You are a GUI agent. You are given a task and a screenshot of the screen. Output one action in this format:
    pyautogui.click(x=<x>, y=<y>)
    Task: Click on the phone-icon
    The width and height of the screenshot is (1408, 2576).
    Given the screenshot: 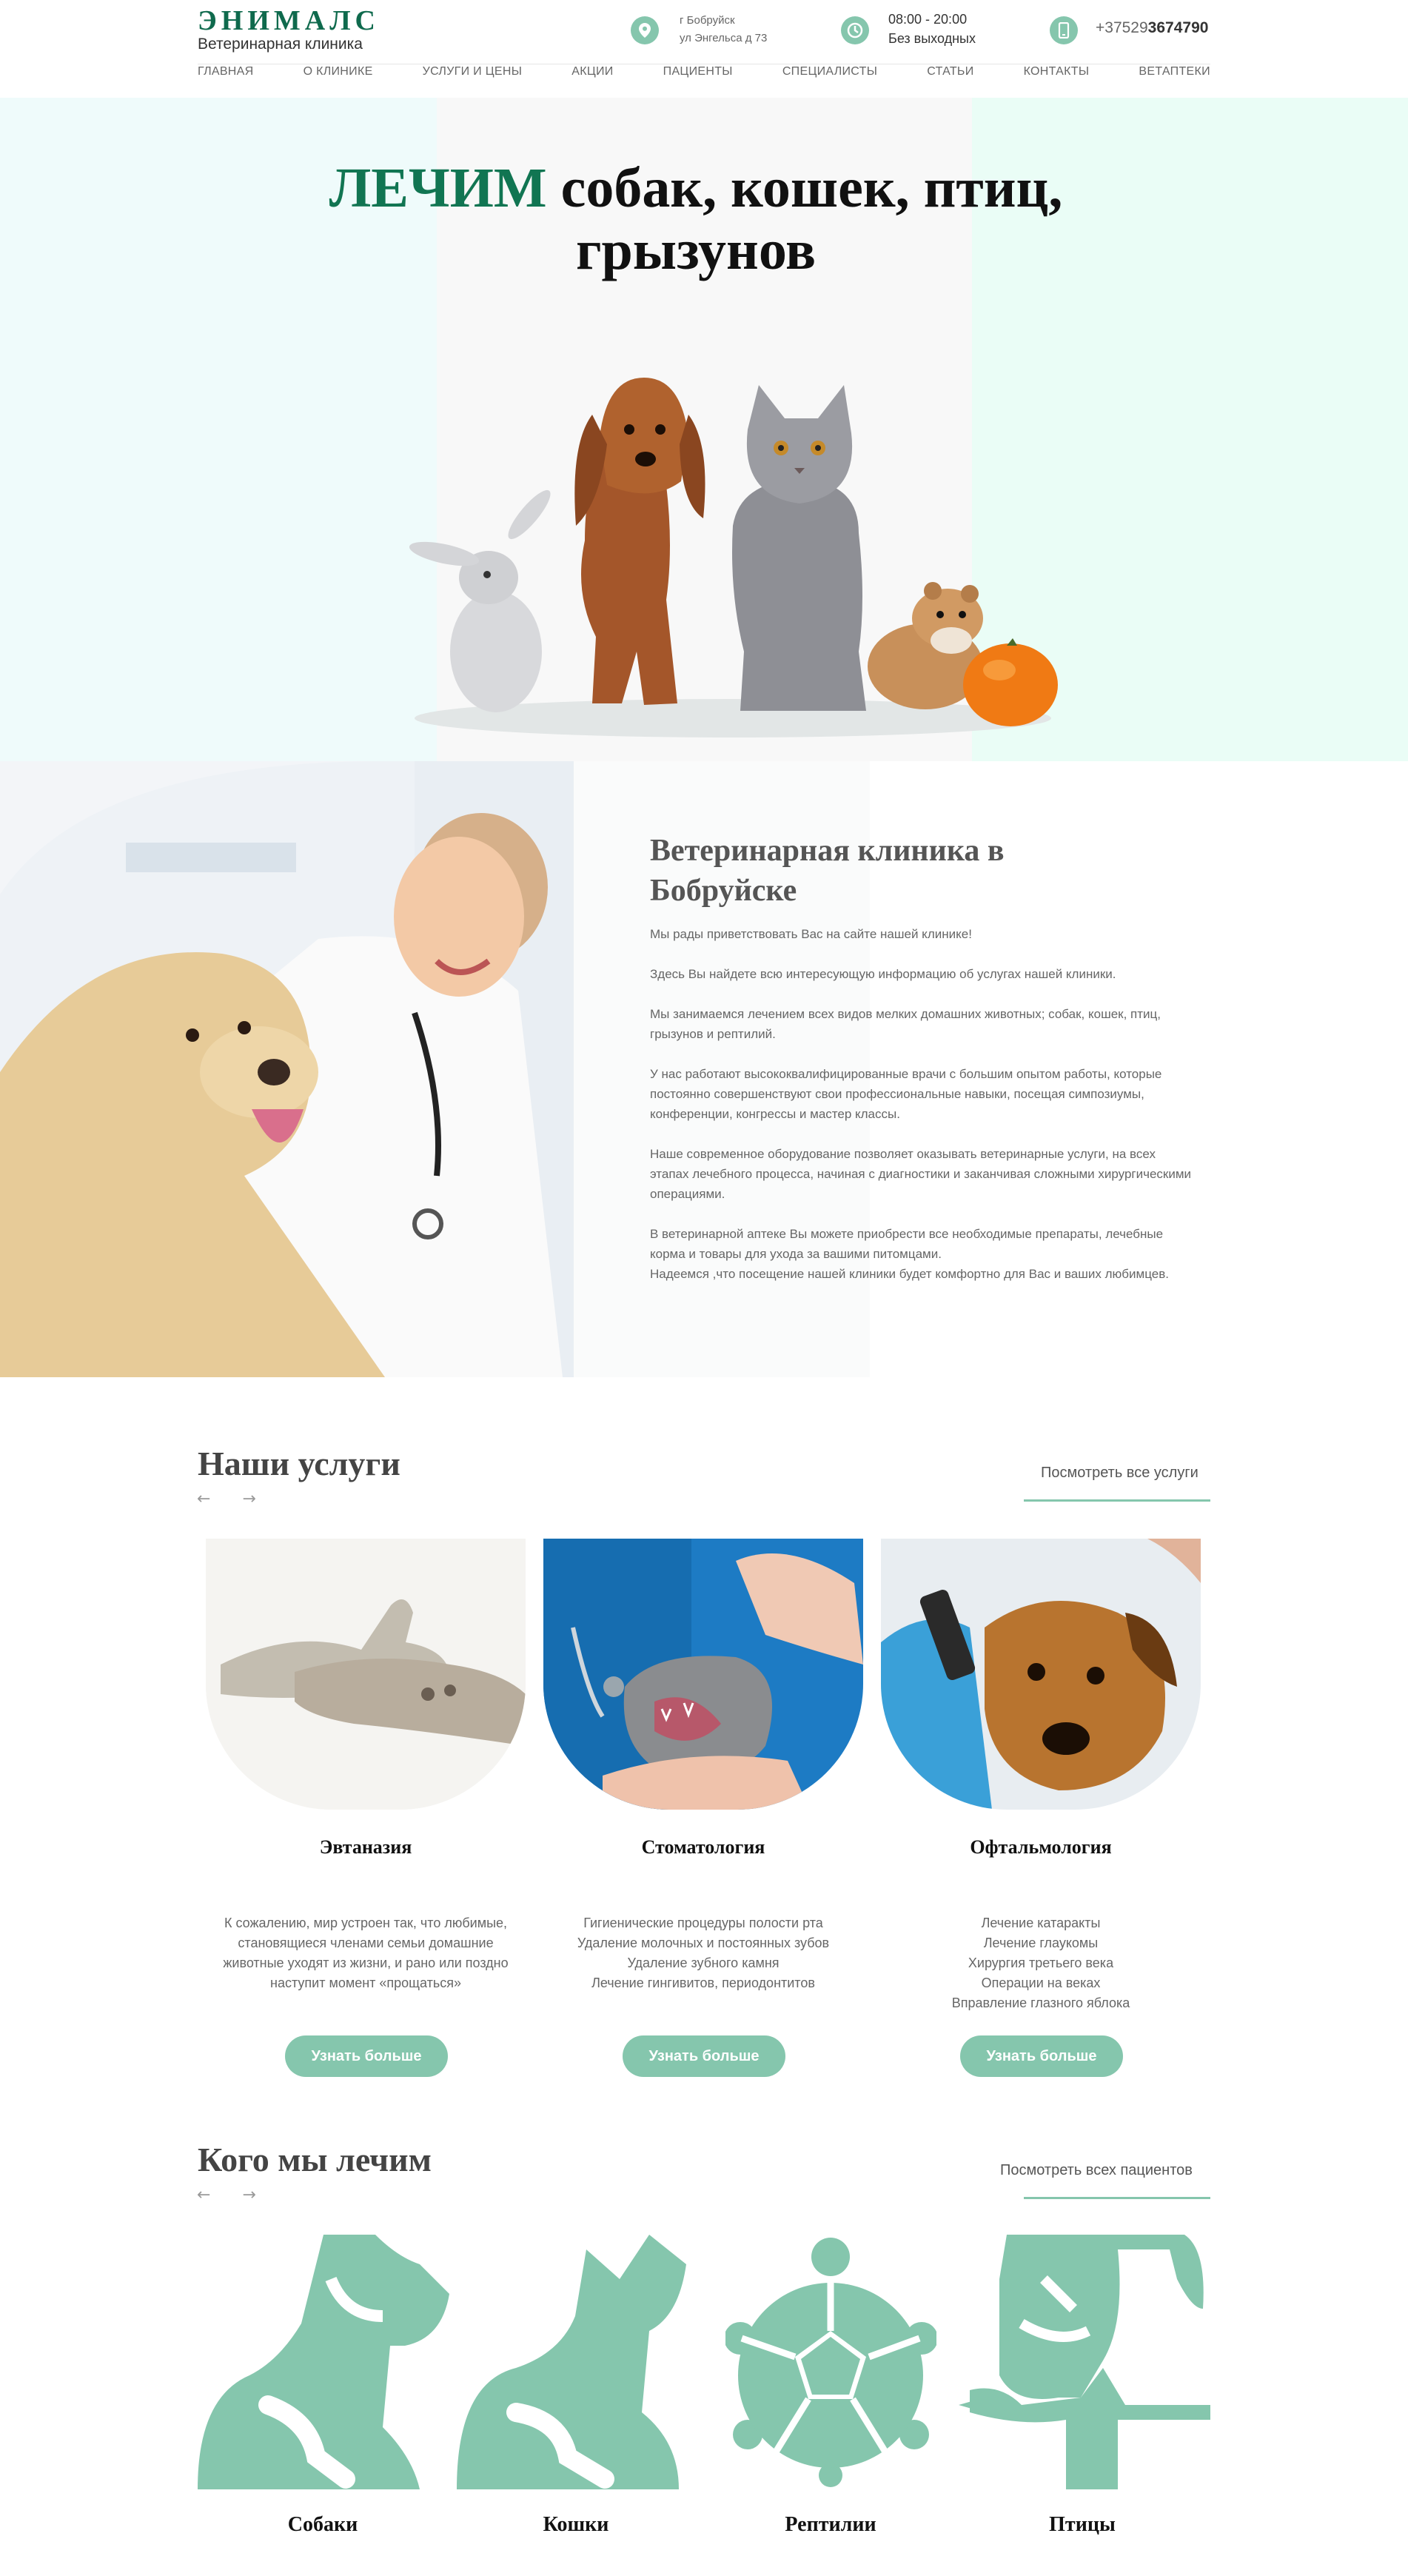 What is the action you would take?
    pyautogui.click(x=1064, y=30)
    